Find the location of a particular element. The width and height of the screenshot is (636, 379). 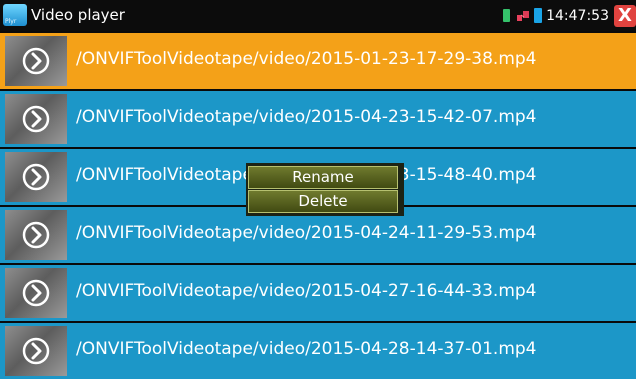

app-icon-text: Plyr is located at coordinates (11, 21).